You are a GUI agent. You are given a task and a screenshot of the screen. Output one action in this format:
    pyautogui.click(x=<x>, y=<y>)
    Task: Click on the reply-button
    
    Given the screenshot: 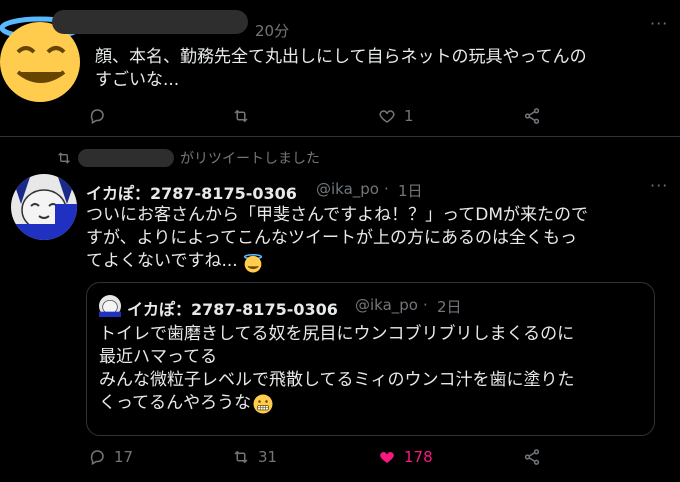 What is the action you would take?
    pyautogui.click(x=97, y=116)
    